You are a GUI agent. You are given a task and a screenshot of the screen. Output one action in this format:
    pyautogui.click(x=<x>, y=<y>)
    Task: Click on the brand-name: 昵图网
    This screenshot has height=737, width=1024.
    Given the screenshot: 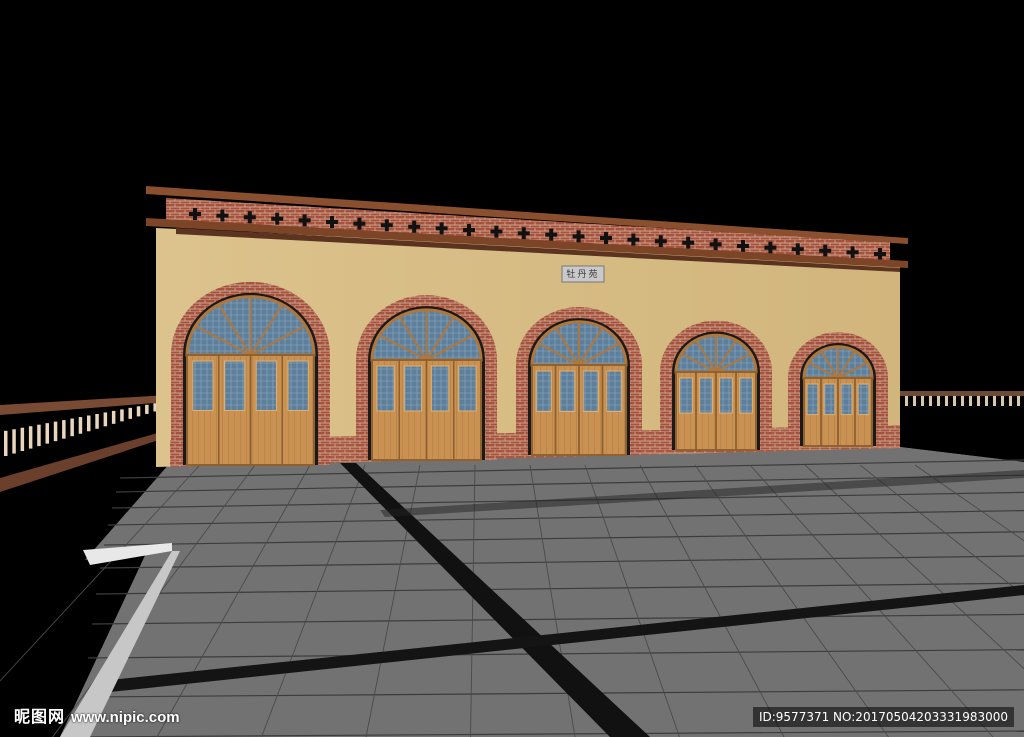 What is the action you would take?
    pyautogui.click(x=40, y=716)
    